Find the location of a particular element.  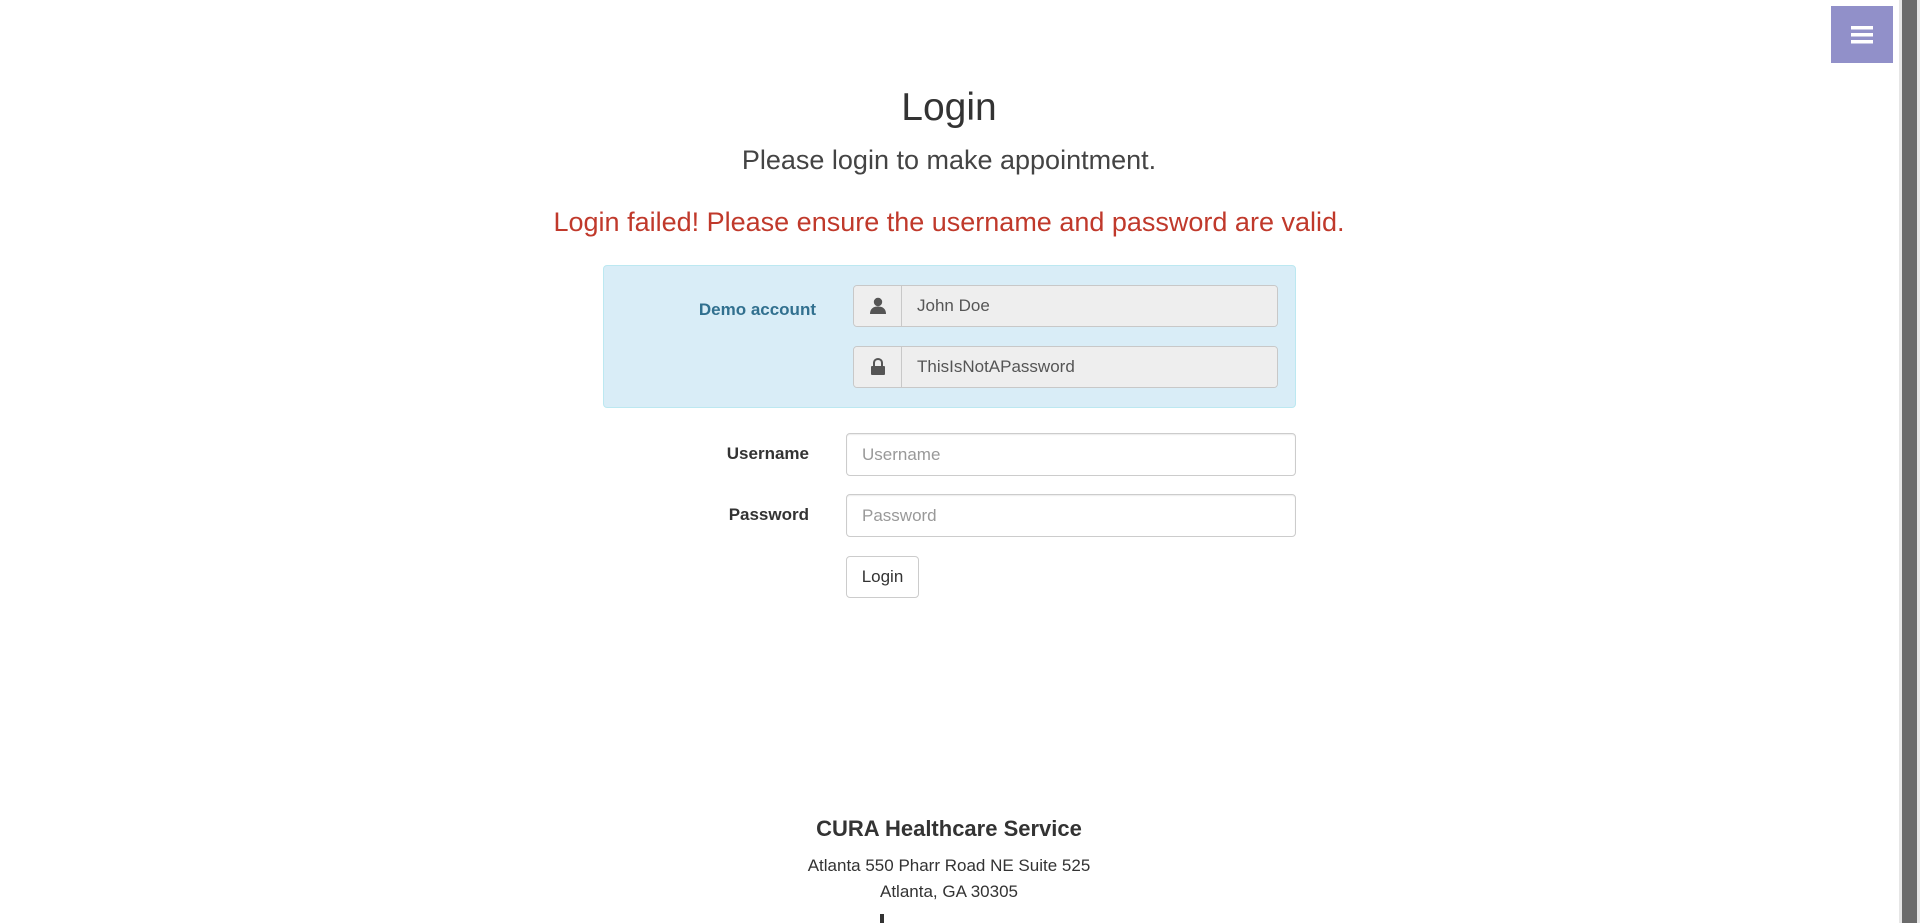

hamburger-menu-icon is located at coordinates (1862, 34).